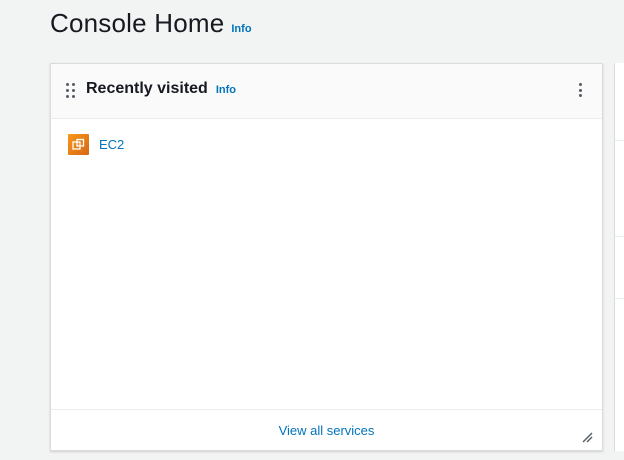 Image resolution: width=624 pixels, height=460 pixels. Describe the element at coordinates (112, 144) in the screenshot. I see `recent-service-label: EC2` at that location.